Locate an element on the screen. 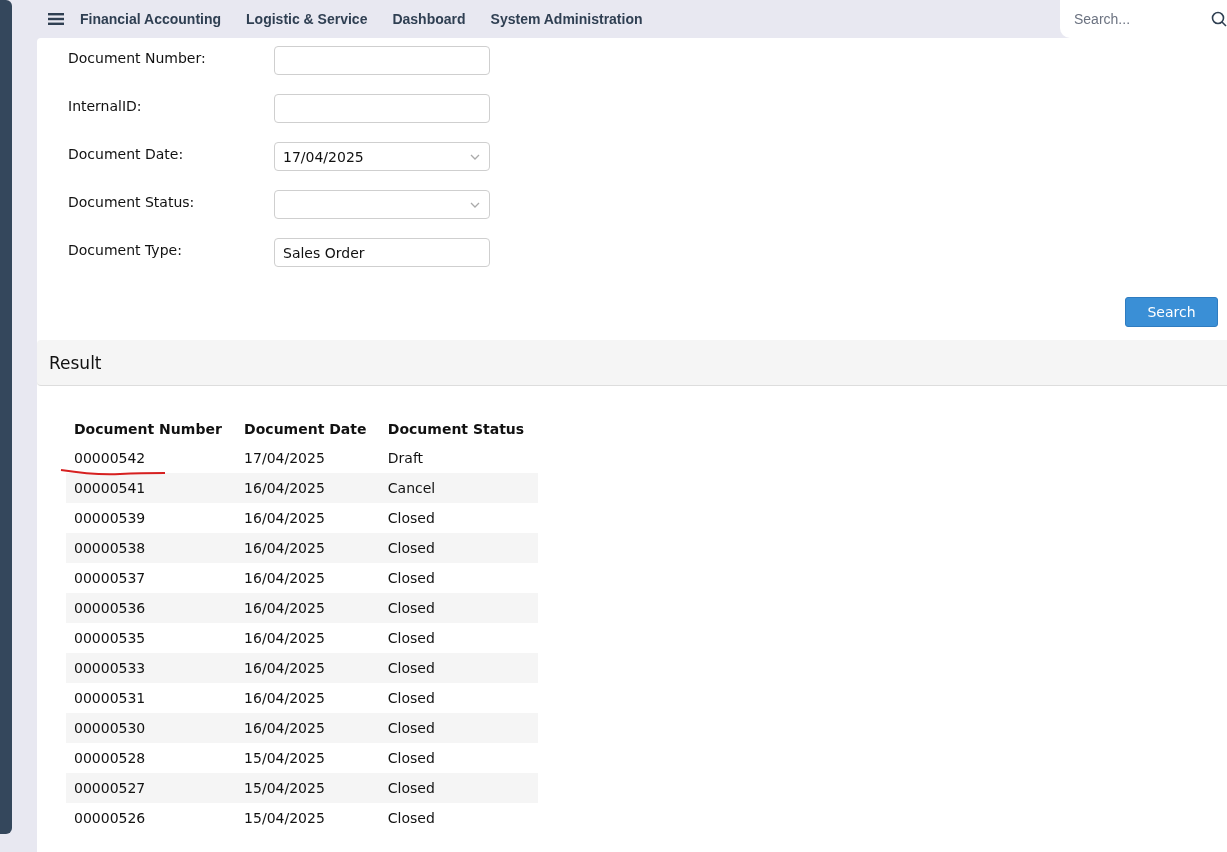 The height and width of the screenshot is (852, 1227). column-header: Document Status is located at coordinates (456, 429).